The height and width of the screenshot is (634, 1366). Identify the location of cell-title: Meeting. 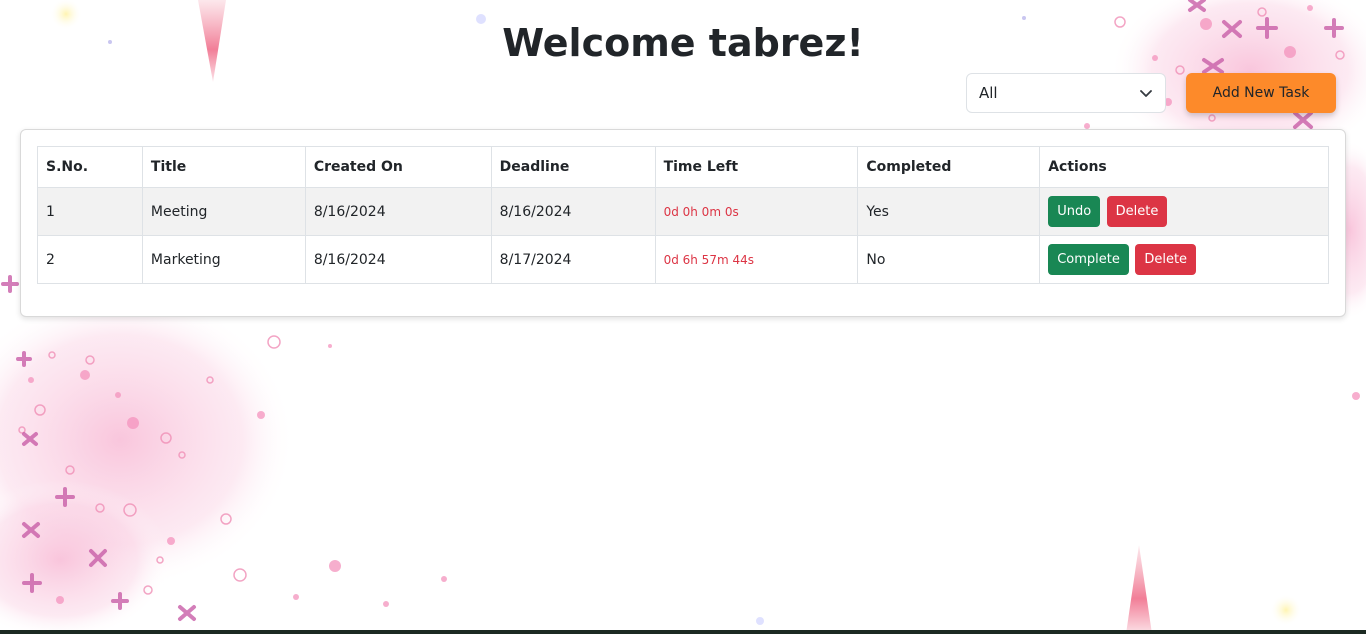
(223, 211).